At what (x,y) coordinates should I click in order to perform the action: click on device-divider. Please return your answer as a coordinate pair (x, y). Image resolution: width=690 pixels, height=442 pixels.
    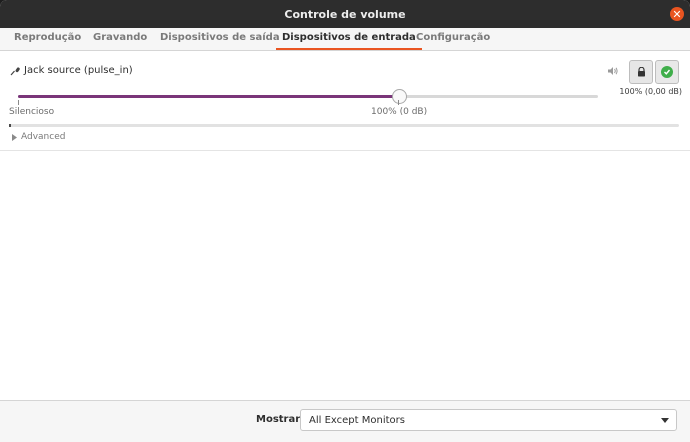
    Looking at the image, I should click on (345, 150).